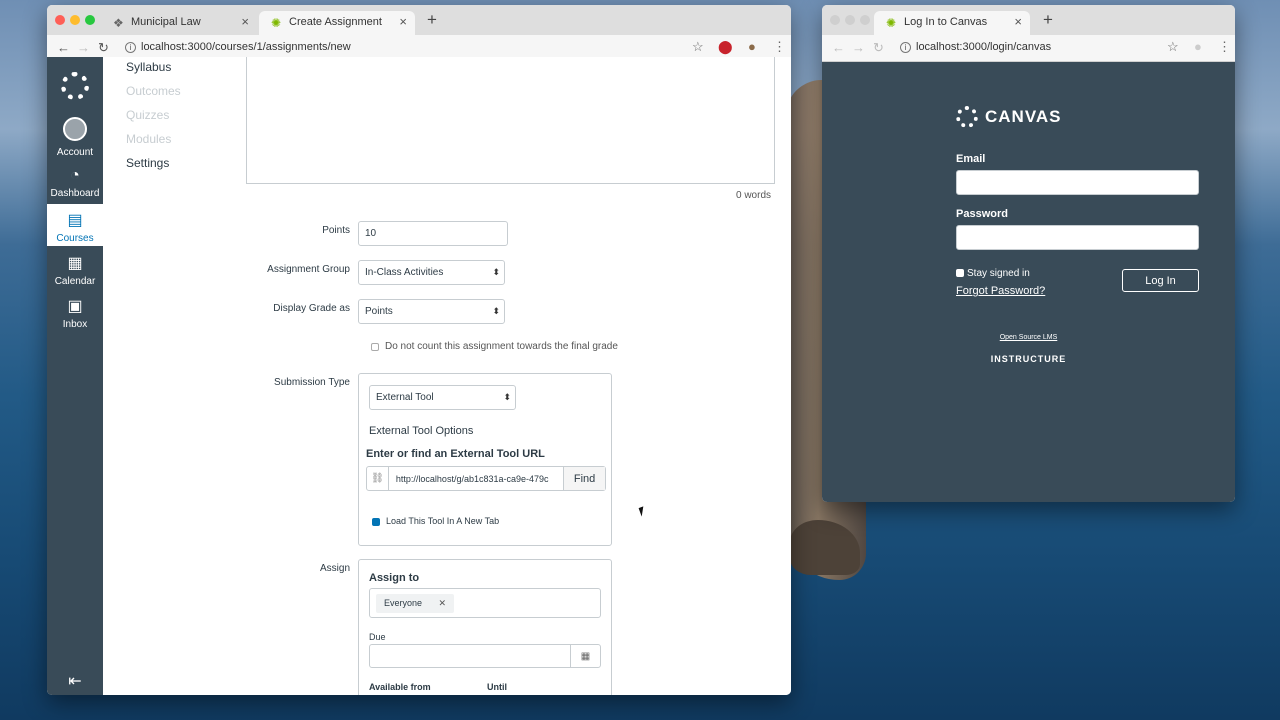 Image resolution: width=1280 pixels, height=720 pixels. Describe the element at coordinates (75, 281) in the screenshot. I see `nav-label: Calendar` at that location.